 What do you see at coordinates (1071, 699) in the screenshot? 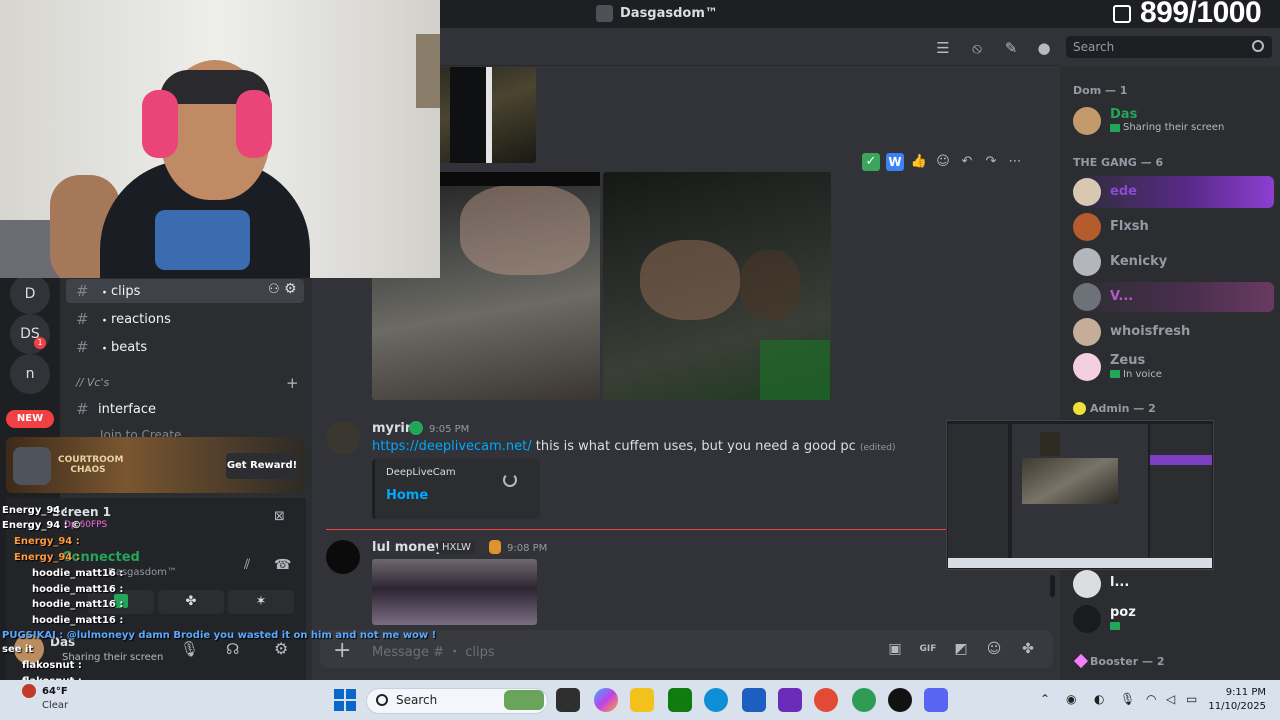
I see `tray-app-icon: ◉` at bounding box center [1071, 699].